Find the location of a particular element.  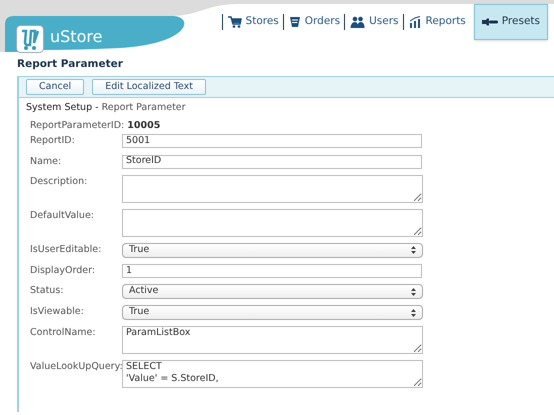

nav-tab: Stores is located at coordinates (252, 22).